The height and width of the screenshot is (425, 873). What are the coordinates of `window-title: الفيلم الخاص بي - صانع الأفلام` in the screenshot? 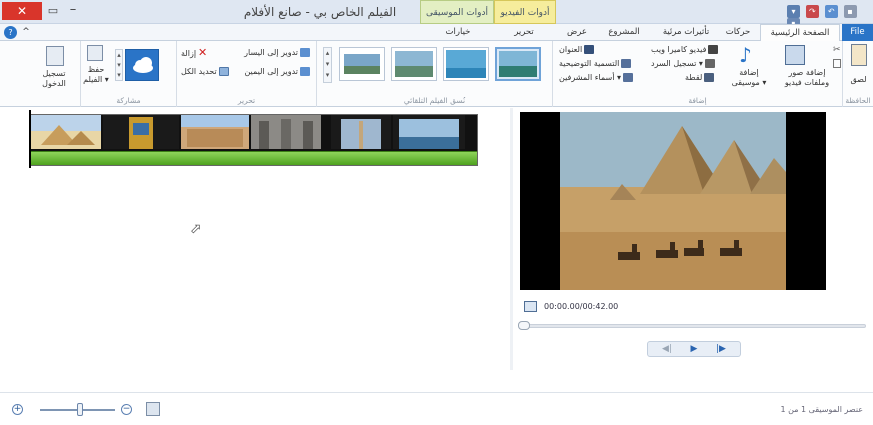 It's located at (320, 12).